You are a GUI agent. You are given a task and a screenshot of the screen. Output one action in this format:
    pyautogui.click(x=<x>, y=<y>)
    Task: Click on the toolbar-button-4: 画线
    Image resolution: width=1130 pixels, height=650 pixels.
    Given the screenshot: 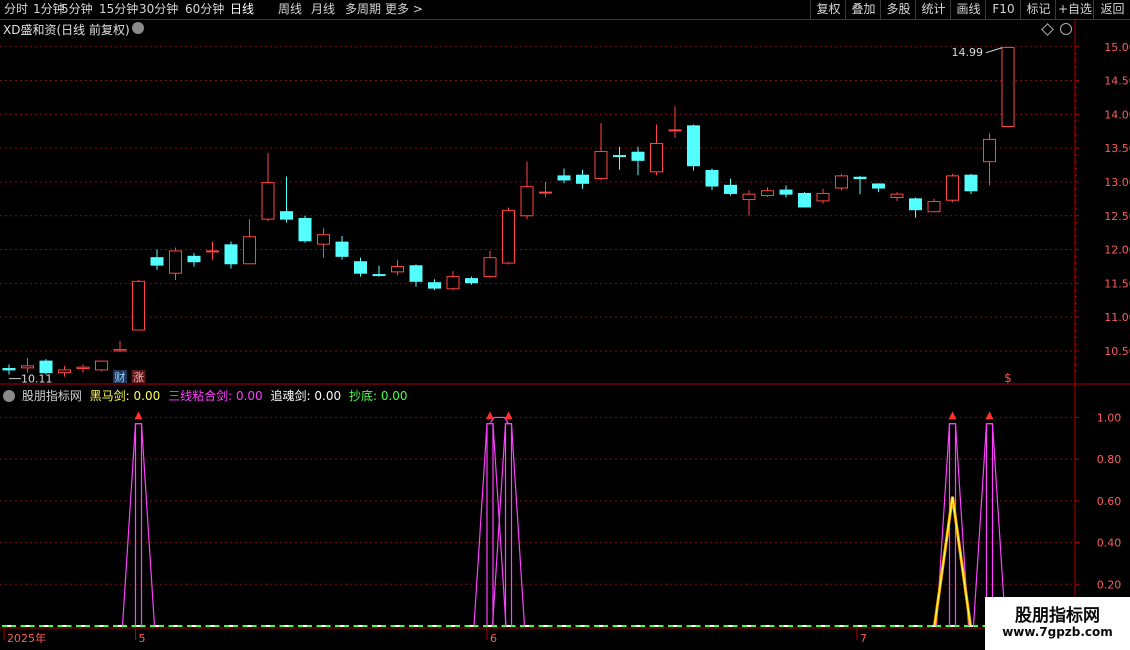 What is the action you would take?
    pyautogui.click(x=968, y=9)
    